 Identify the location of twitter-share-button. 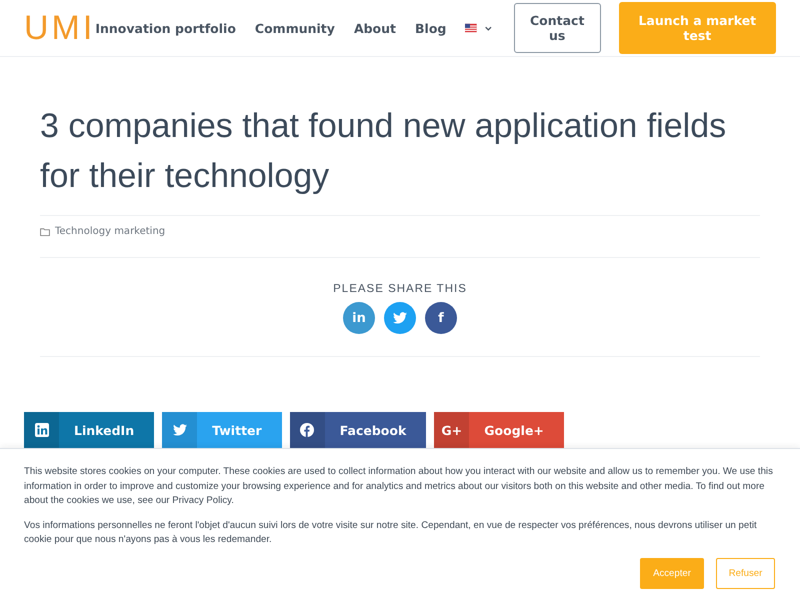
(400, 318).